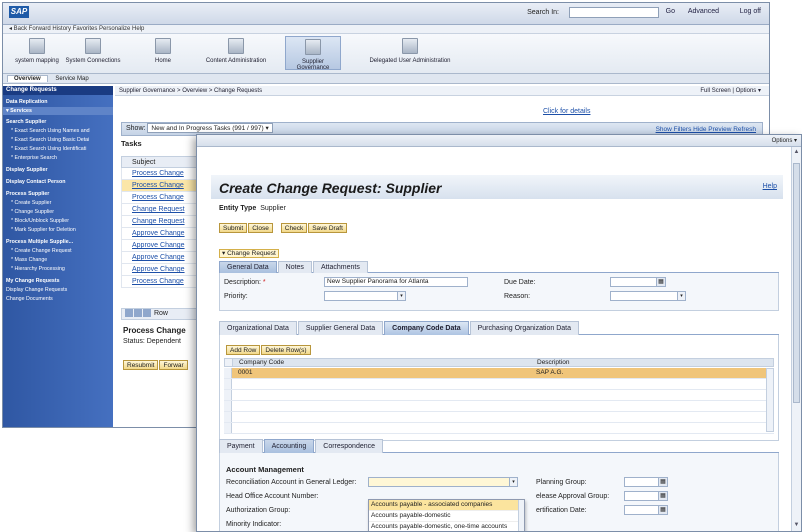  I want to click on nav-icon-item: Delegated User Administration, so click(410, 51).